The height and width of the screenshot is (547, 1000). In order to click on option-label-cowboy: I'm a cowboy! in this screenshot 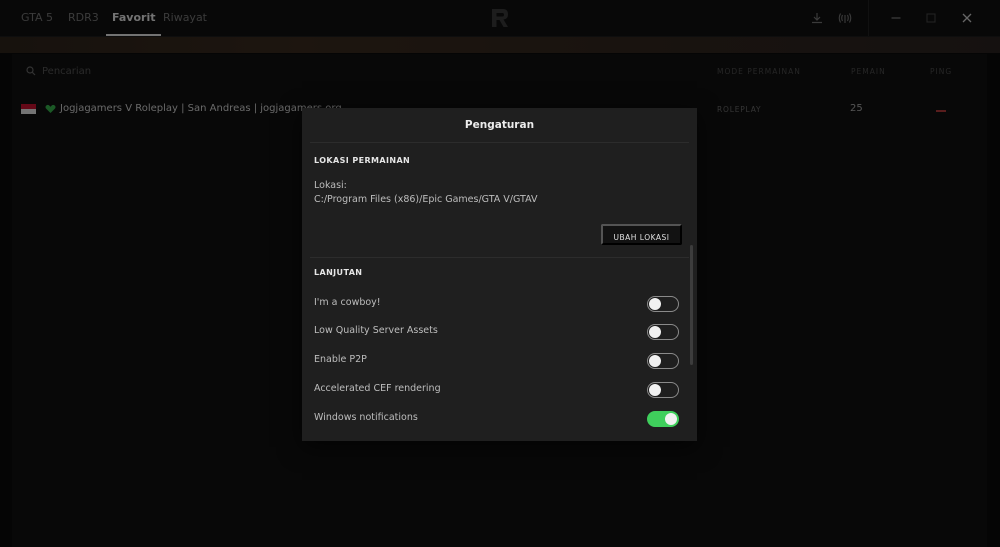, I will do `click(347, 302)`.